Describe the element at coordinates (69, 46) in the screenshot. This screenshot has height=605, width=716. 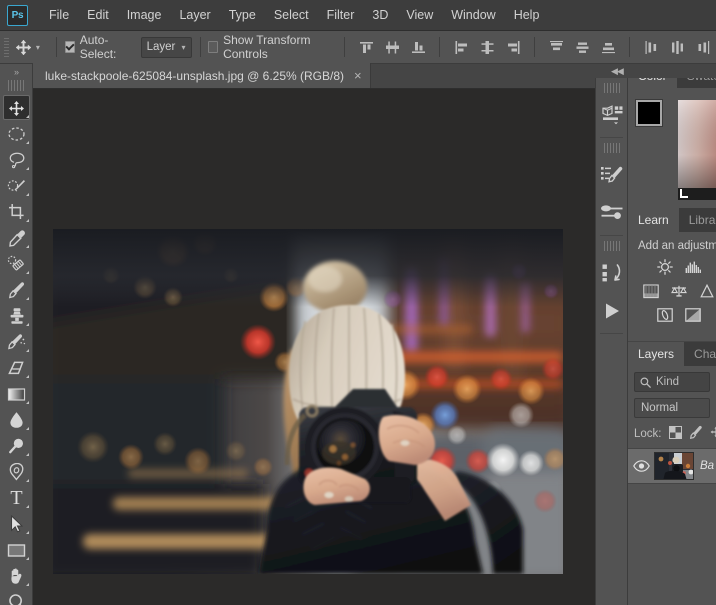
I see `auto-select-checkbox` at that location.